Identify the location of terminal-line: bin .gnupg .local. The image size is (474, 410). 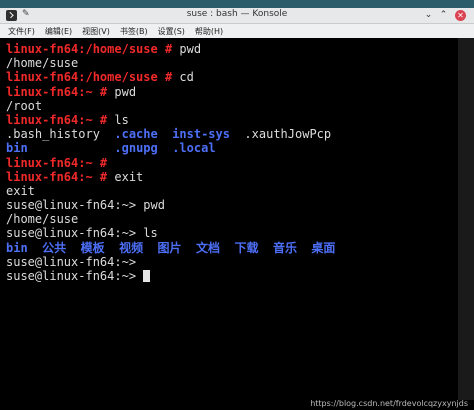
(232, 148).